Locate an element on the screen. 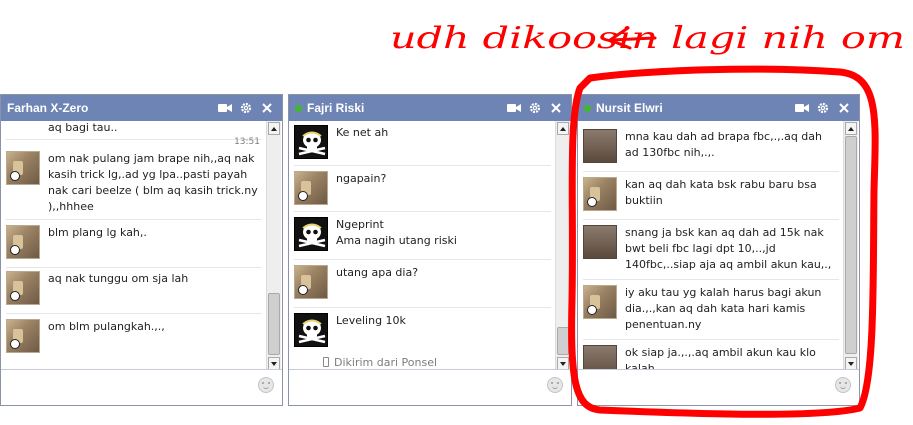 This screenshot has width=913, height=425. chat-header: Farhan X-Zero is located at coordinates (141, 108).